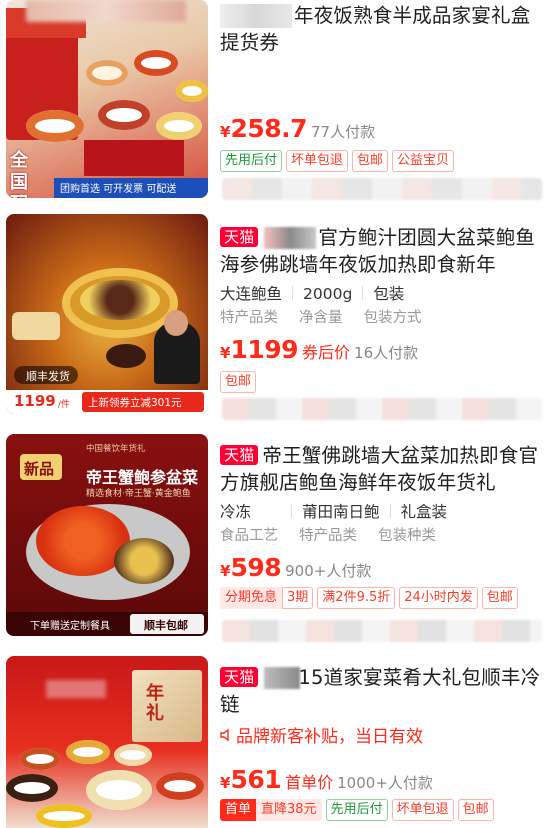 The height and width of the screenshot is (828, 550). I want to click on tag-charity: 公益宝贝, so click(423, 161).